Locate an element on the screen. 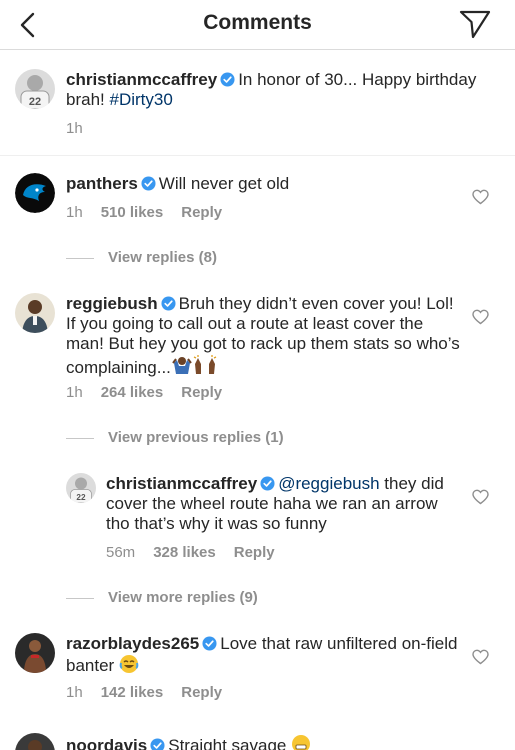  hashtag-link: #Dirty30 is located at coordinates (140, 99).